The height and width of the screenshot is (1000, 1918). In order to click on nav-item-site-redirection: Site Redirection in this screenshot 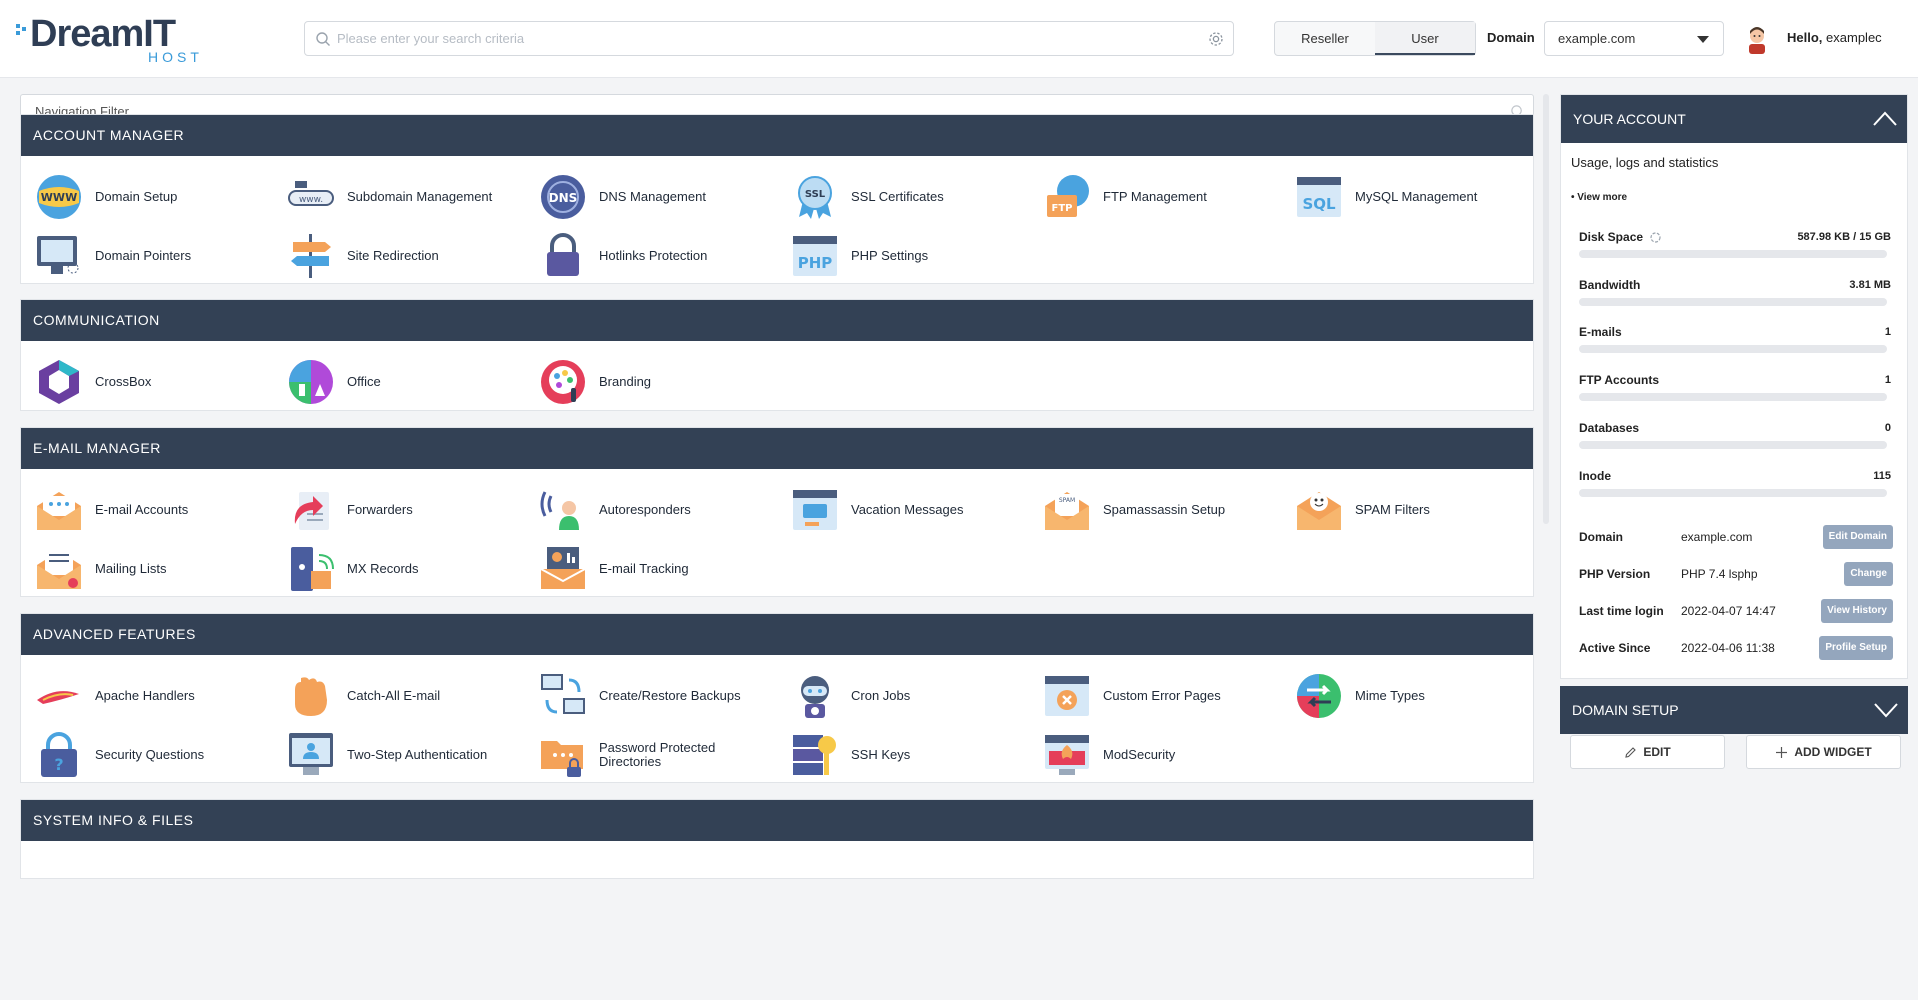, I will do `click(409, 256)`.